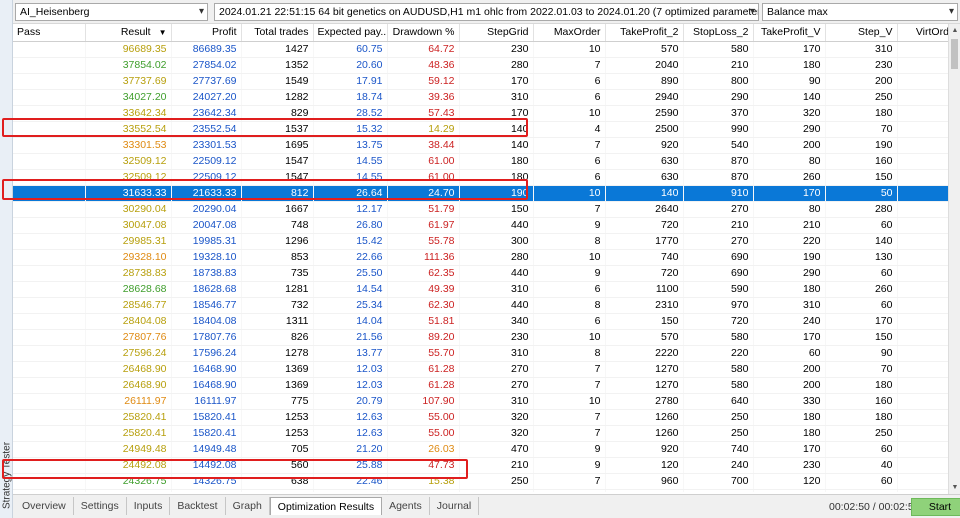 The image size is (960, 518). What do you see at coordinates (496, 385) in the screenshot?
I see `cell-stepgrid: 270` at bounding box center [496, 385].